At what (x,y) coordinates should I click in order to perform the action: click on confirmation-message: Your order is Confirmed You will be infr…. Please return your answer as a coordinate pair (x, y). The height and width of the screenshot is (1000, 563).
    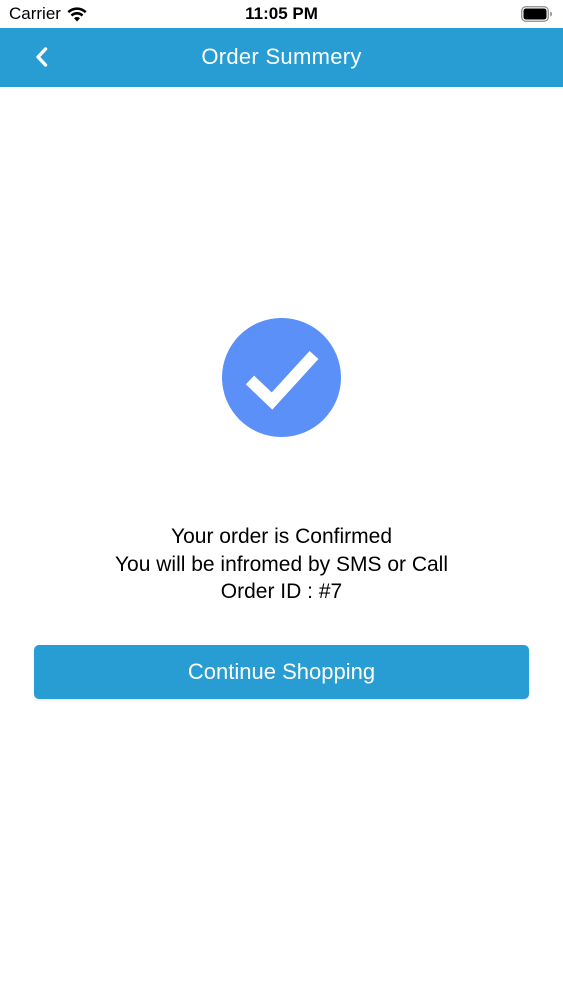
    Looking at the image, I should click on (281, 564).